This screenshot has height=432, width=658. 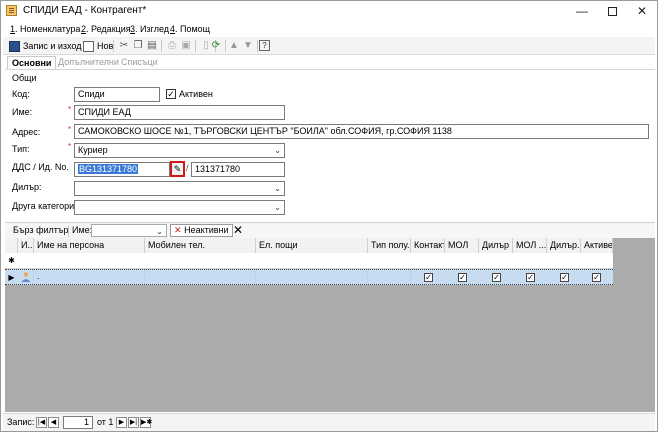 What do you see at coordinates (186, 46) in the screenshot?
I see `print-preview-icon: ▣` at bounding box center [186, 46].